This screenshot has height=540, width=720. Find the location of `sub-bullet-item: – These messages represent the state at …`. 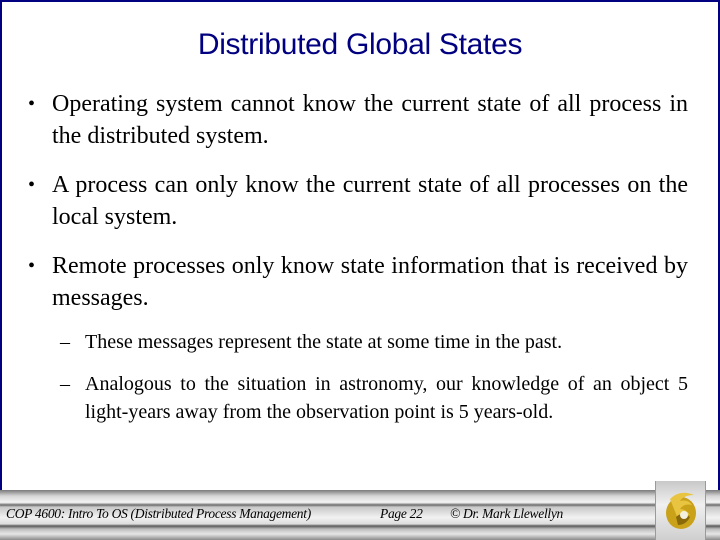

sub-bullet-item: – These messages represent the state at … is located at coordinates (356, 342).